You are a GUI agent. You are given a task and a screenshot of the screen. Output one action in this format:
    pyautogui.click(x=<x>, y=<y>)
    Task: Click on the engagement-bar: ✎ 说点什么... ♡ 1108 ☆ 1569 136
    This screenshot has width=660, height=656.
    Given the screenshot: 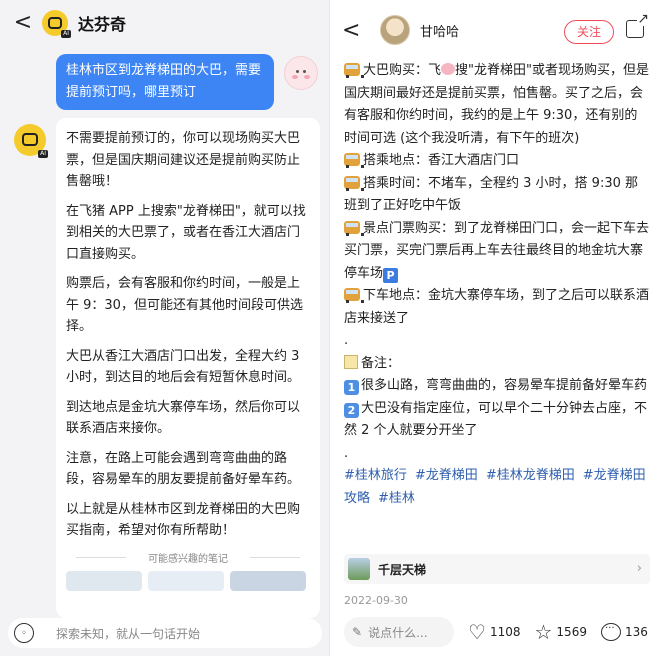 What is the action you would take?
    pyautogui.click(x=495, y=632)
    